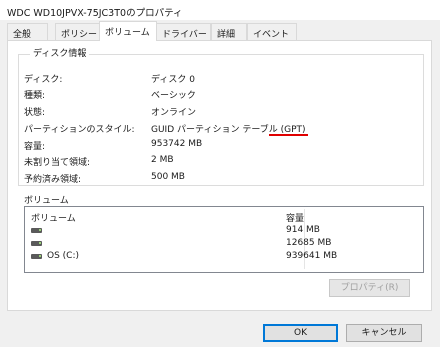 This screenshot has width=440, height=347. I want to click on type-value: ベーシック, so click(173, 96).